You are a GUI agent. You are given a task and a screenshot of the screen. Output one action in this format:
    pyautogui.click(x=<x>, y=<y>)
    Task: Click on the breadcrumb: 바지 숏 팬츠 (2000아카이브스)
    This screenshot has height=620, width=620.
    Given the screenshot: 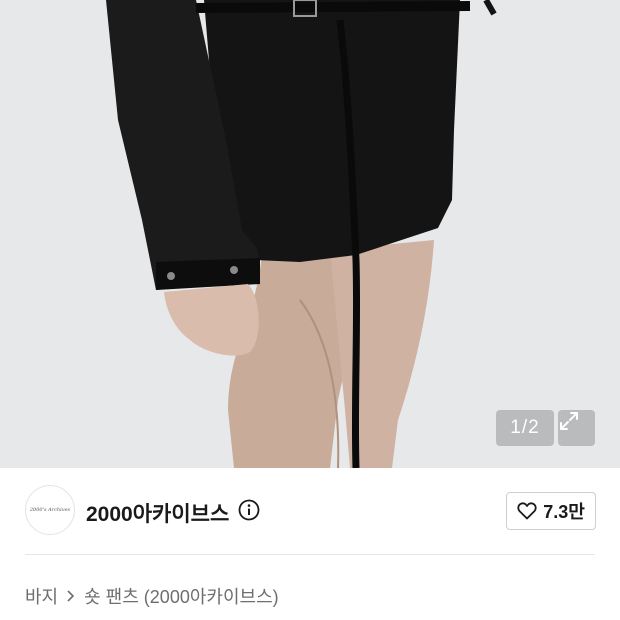 What is the action you would take?
    pyautogui.click(x=152, y=596)
    